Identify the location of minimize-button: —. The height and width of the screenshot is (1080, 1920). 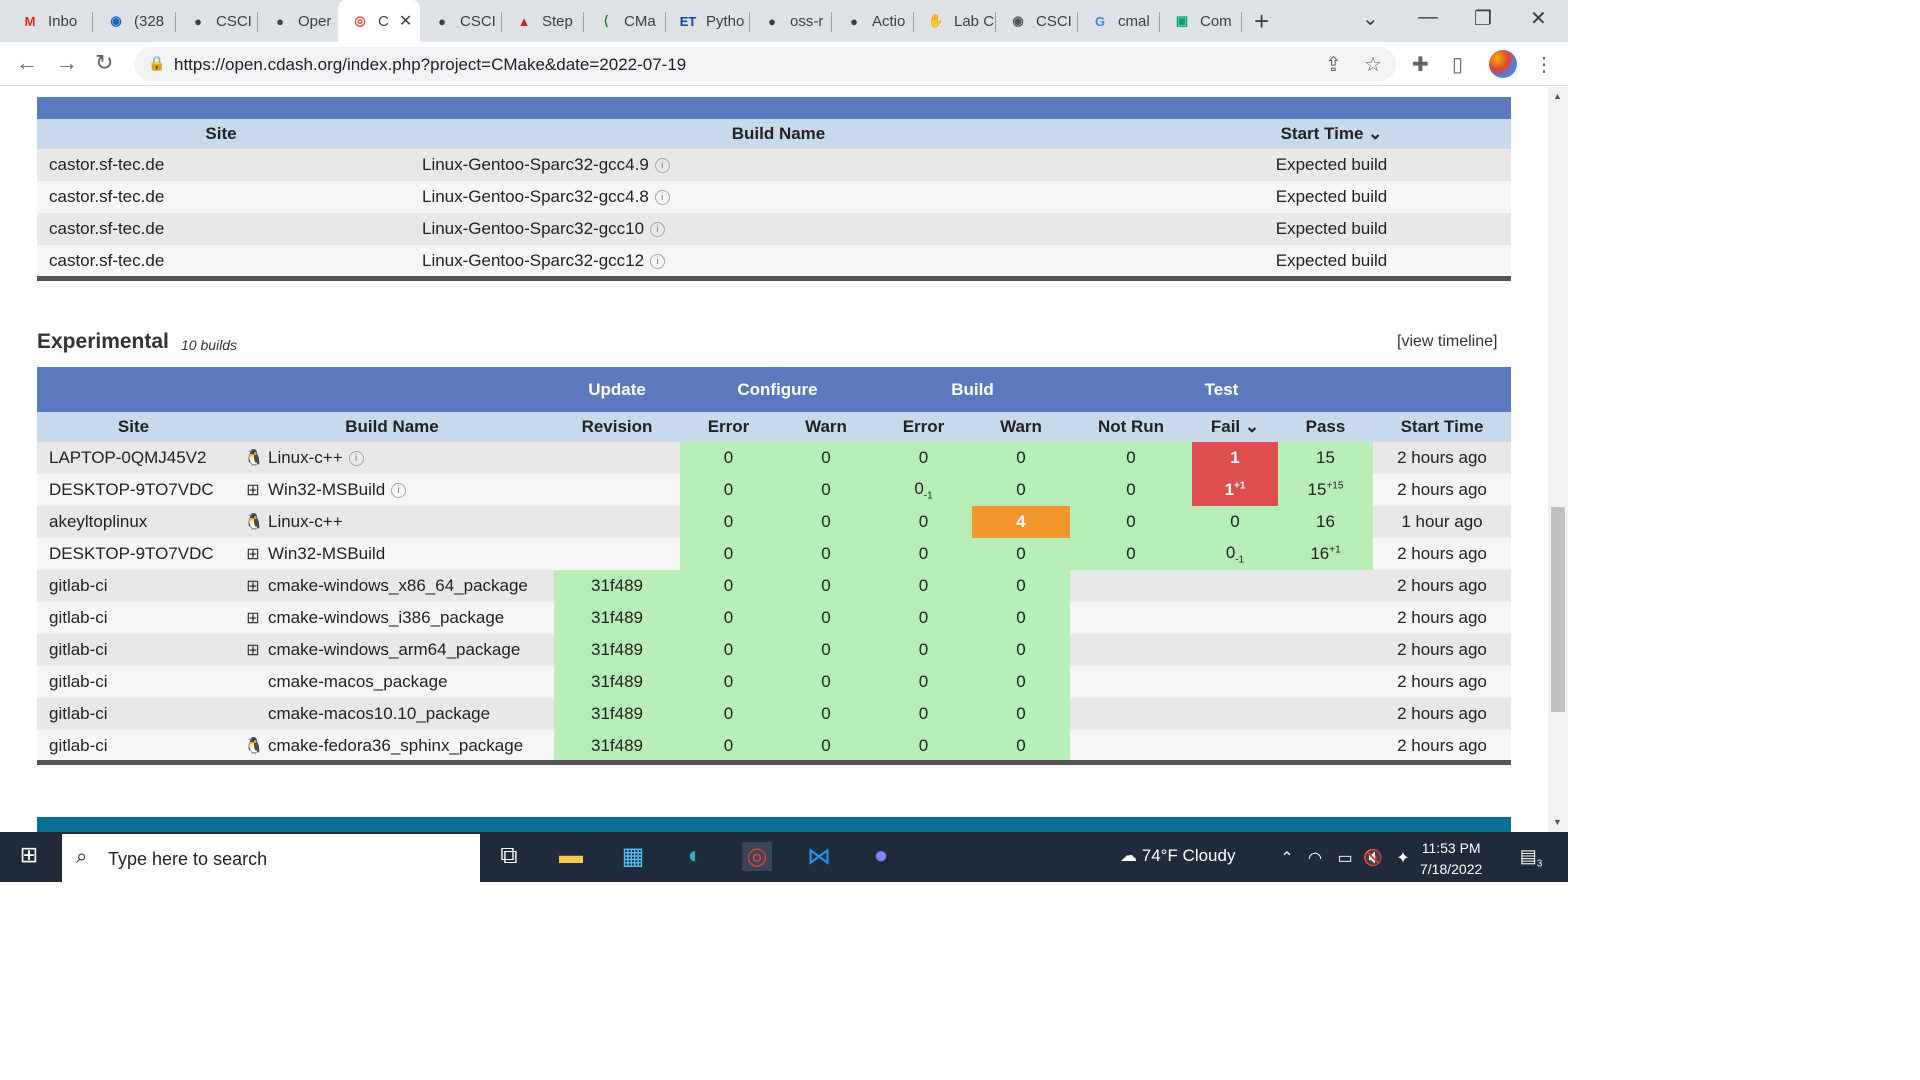
(1428, 17).